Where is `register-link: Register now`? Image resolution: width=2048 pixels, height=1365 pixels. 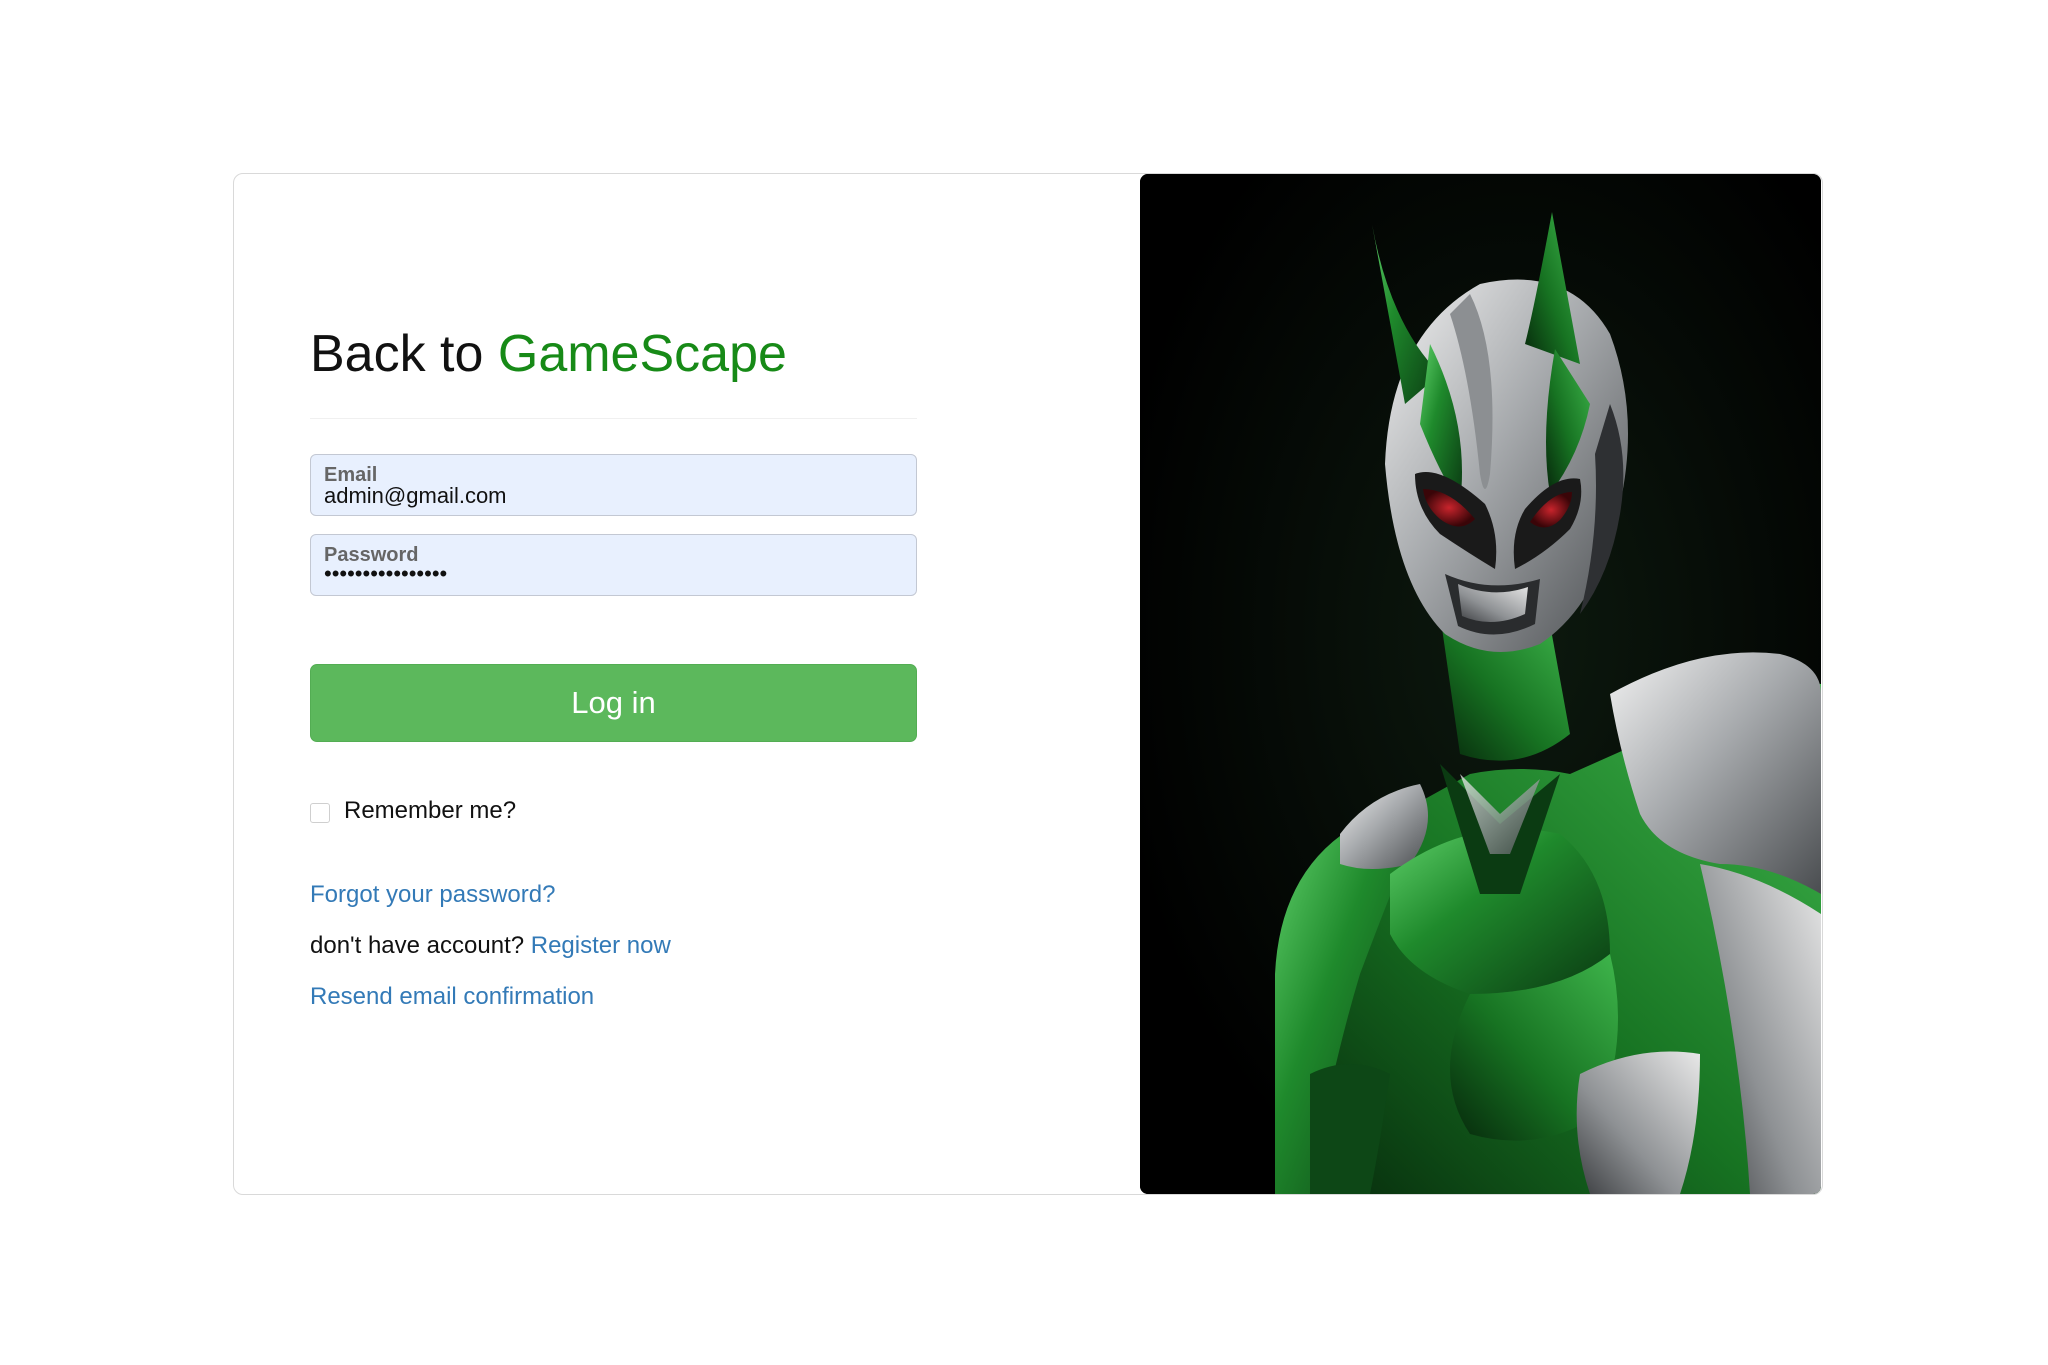 register-link: Register now is located at coordinates (601, 945).